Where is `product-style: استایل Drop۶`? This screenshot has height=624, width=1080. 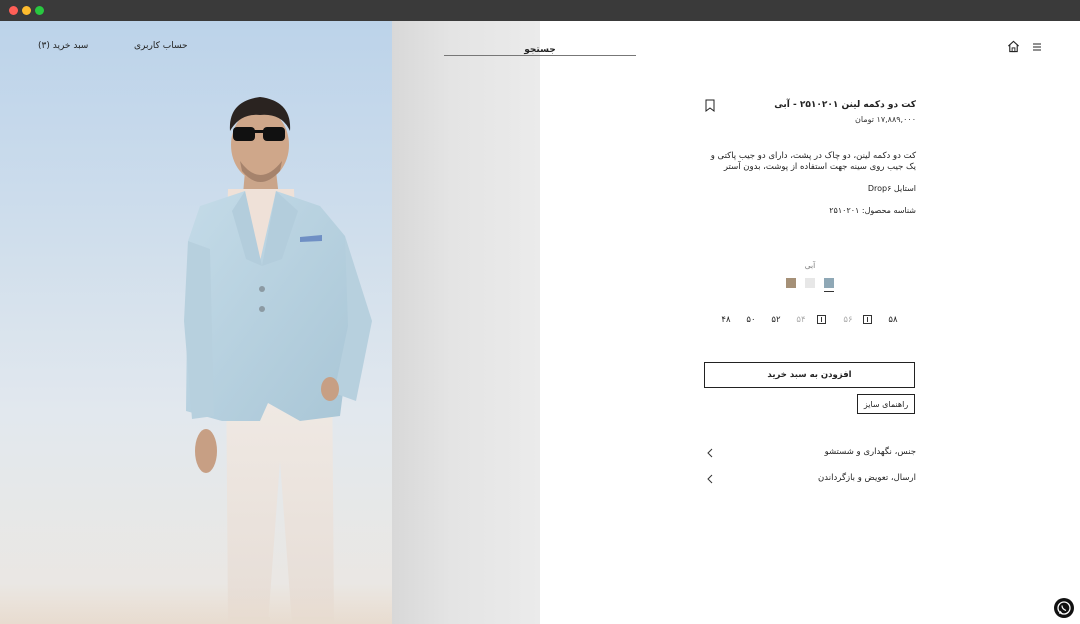 product-style: استایل Drop۶ is located at coordinates (891, 188).